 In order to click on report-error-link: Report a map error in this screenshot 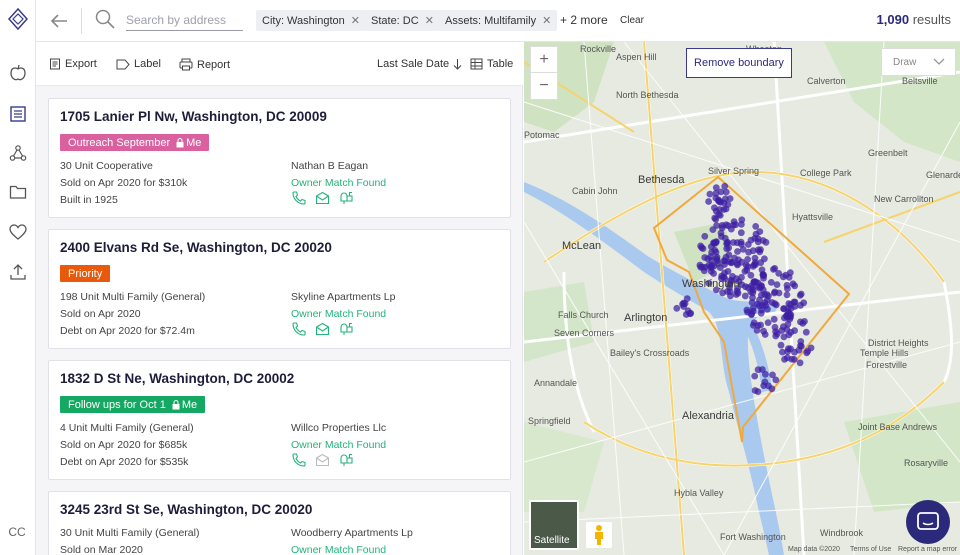, I will do `click(927, 549)`.